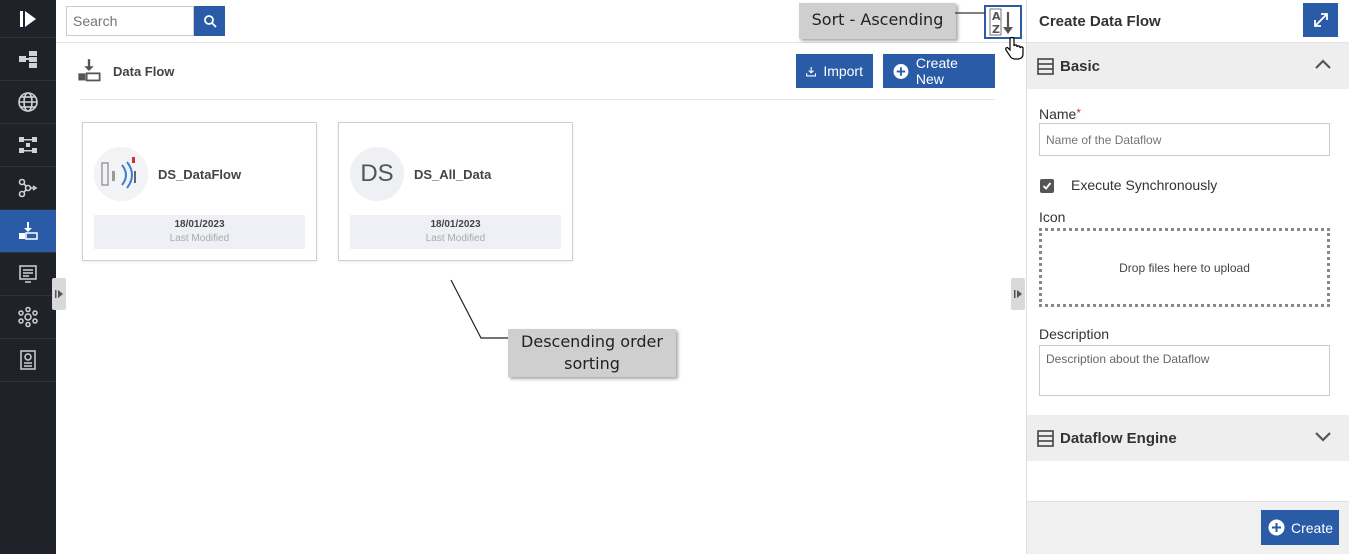 Image resolution: width=1349 pixels, height=554 pixels. Describe the element at coordinates (377, 174) in the screenshot. I see `card-initials-avatar: DS` at that location.